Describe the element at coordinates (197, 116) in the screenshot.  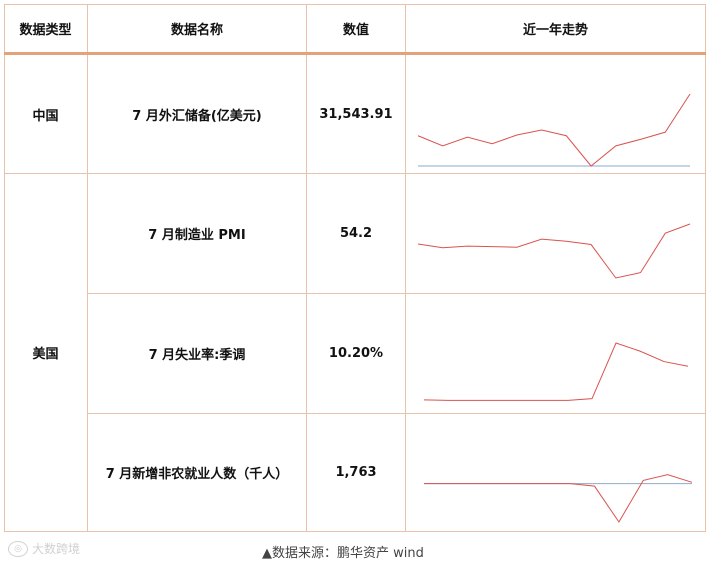
I see `row-name: 7 月外汇储备(亿美元)` at that location.